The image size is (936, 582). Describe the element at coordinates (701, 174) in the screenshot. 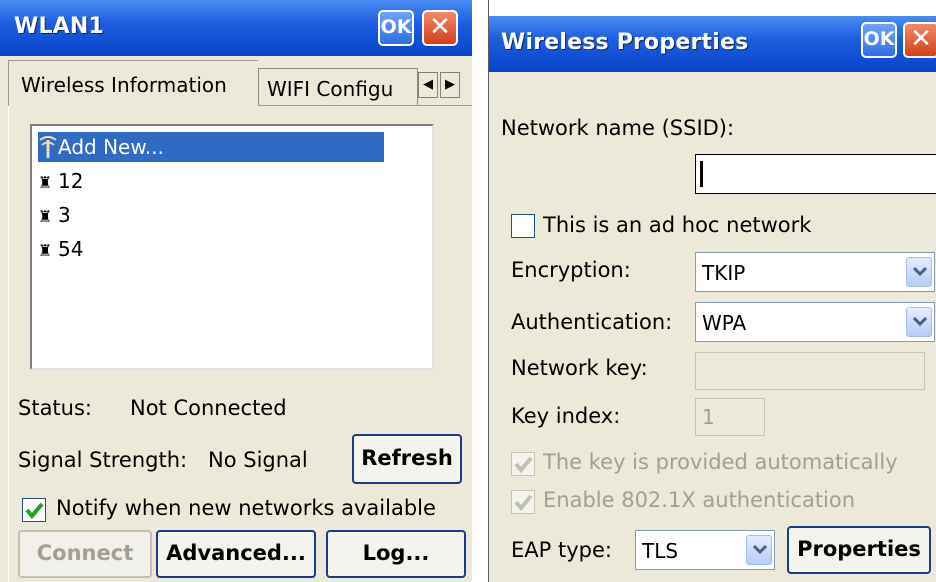

I see `text-caret` at that location.